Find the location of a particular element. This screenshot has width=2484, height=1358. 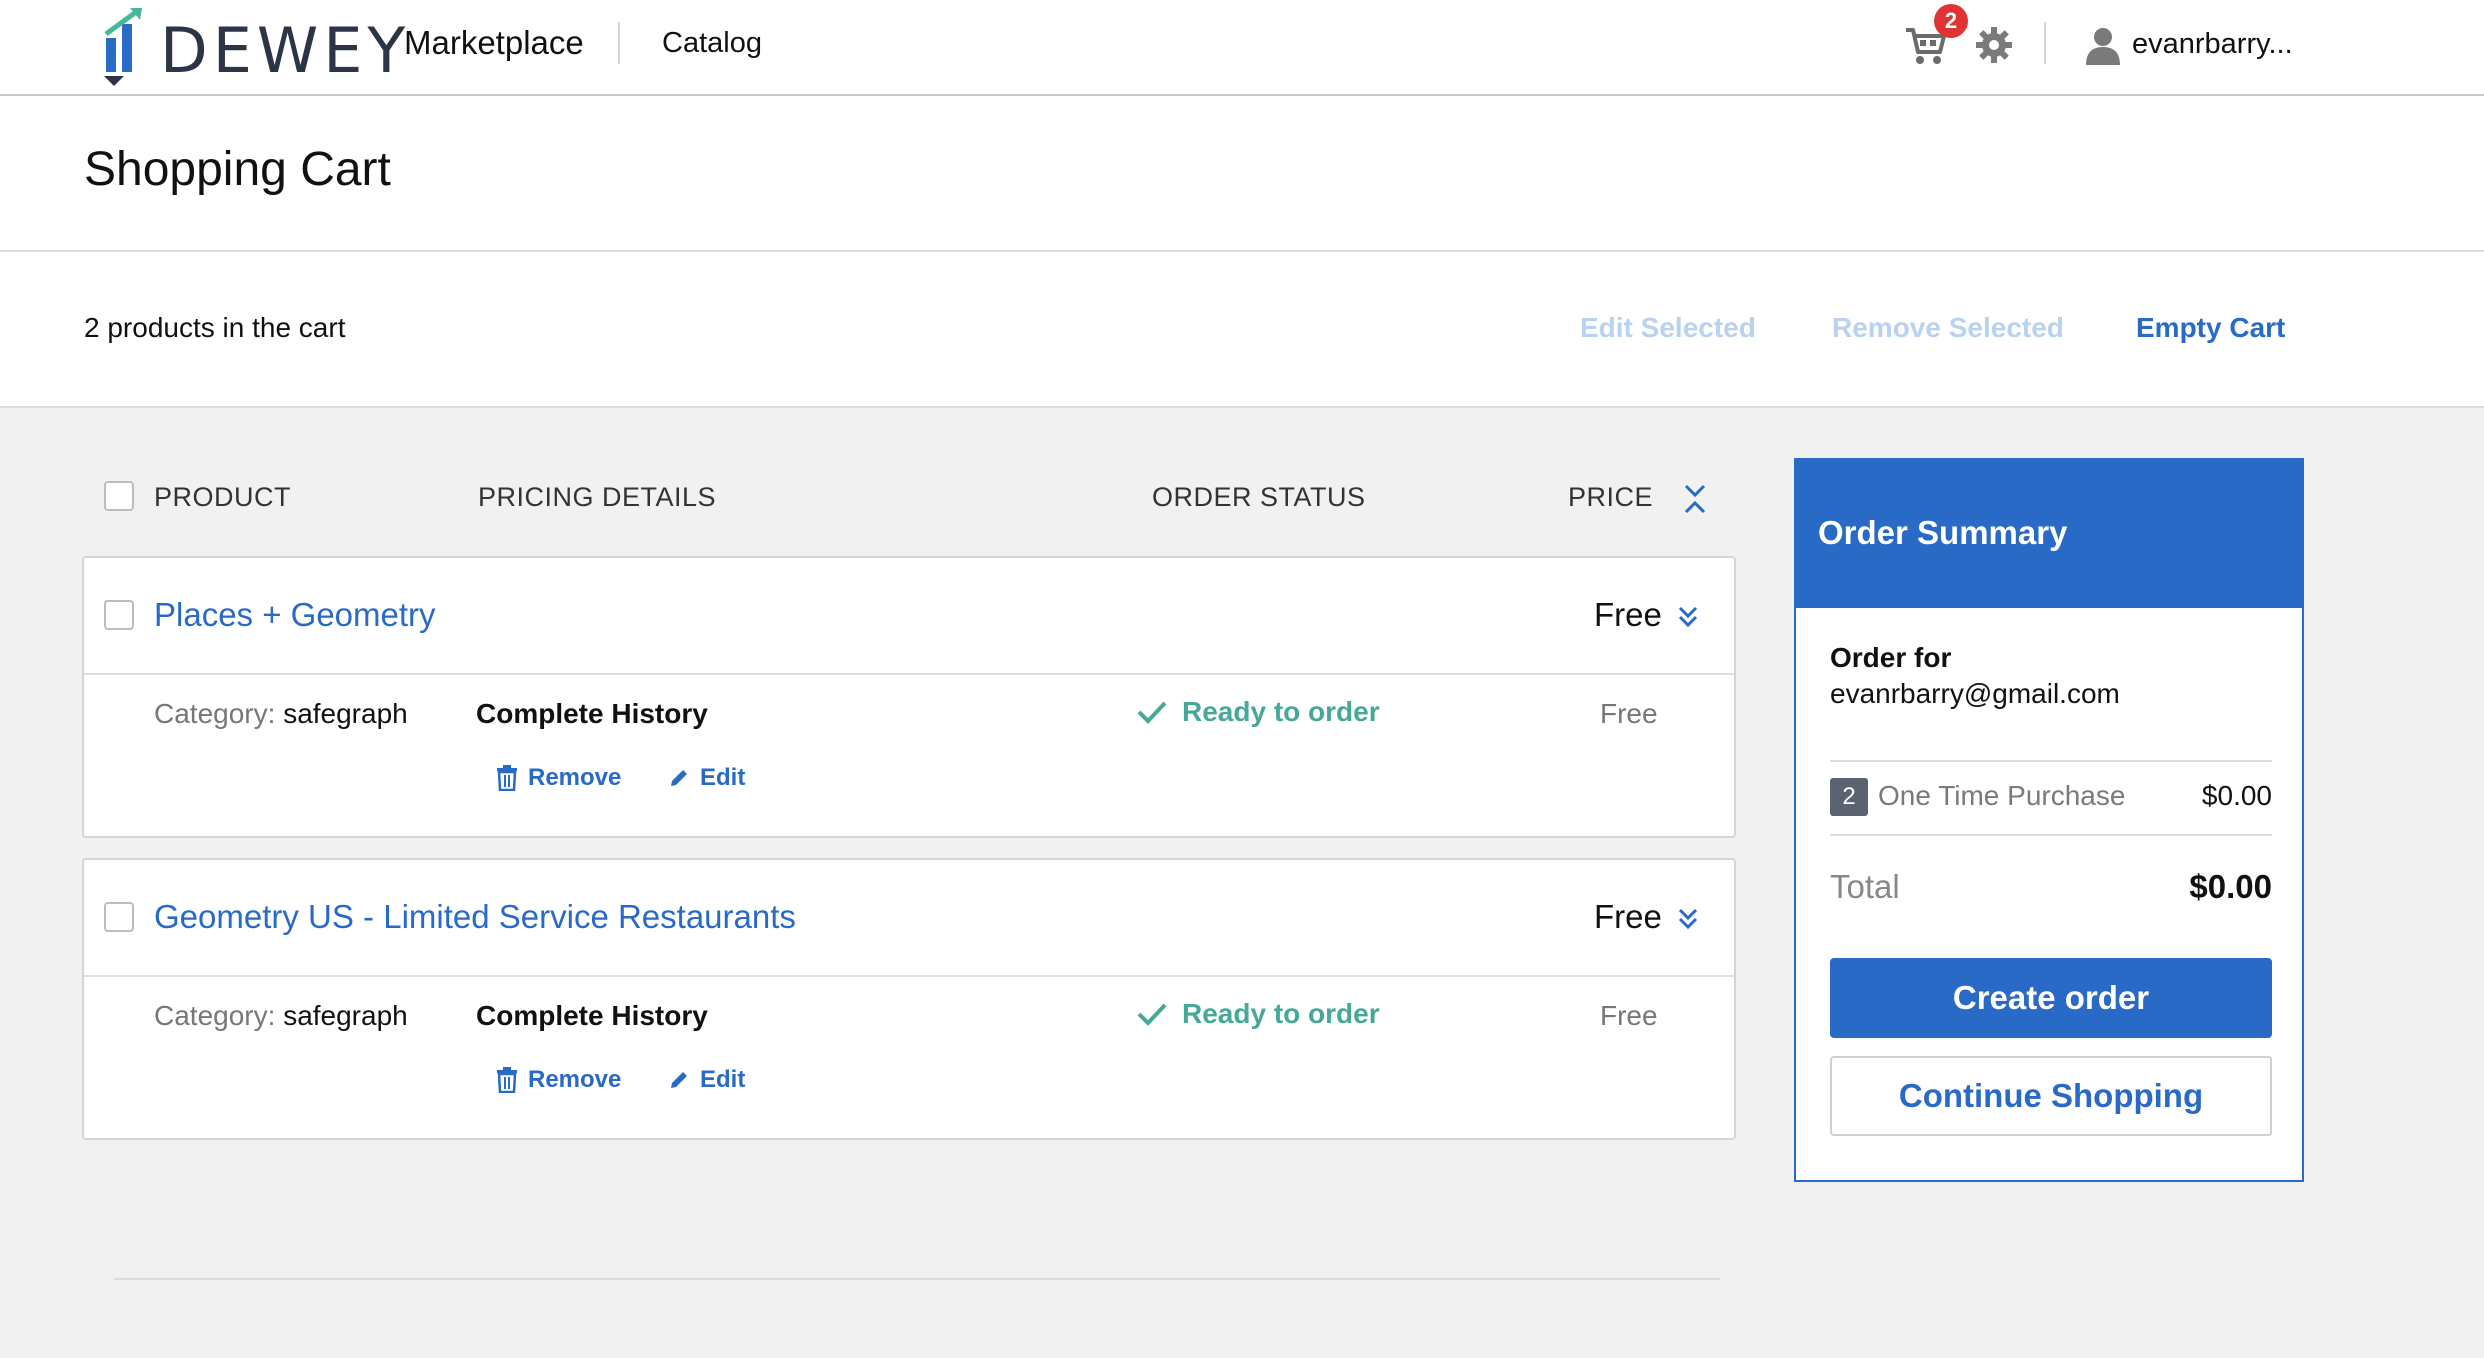

cart-count-badge: 2 is located at coordinates (1951, 21).